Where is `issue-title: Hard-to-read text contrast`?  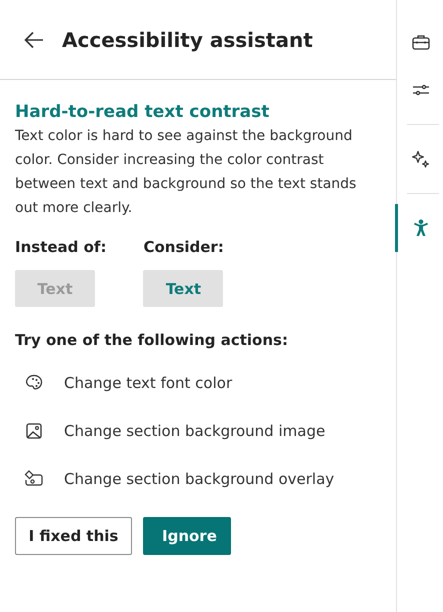 issue-title: Hard-to-read text contrast is located at coordinates (142, 112).